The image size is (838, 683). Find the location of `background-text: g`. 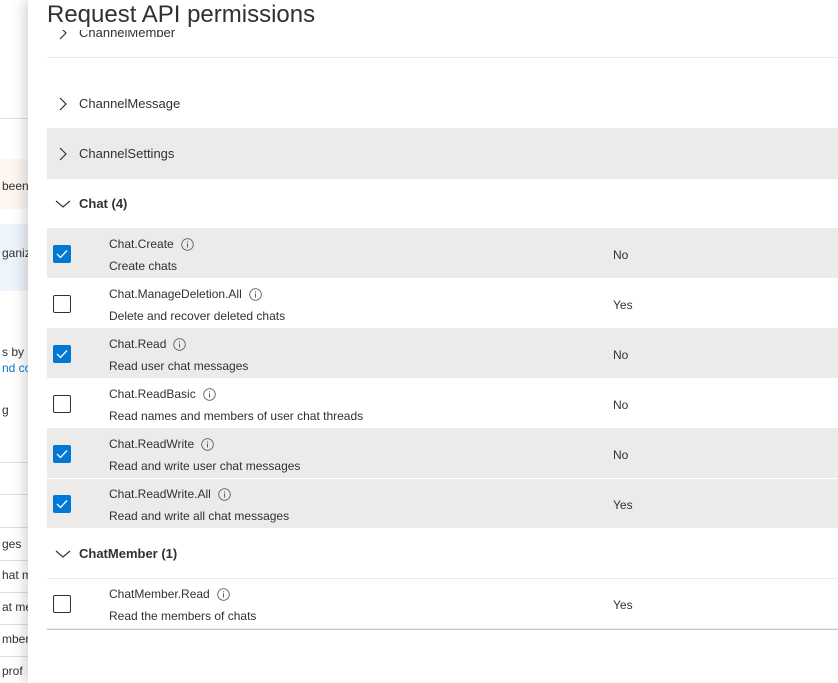

background-text: g is located at coordinates (5, 410).